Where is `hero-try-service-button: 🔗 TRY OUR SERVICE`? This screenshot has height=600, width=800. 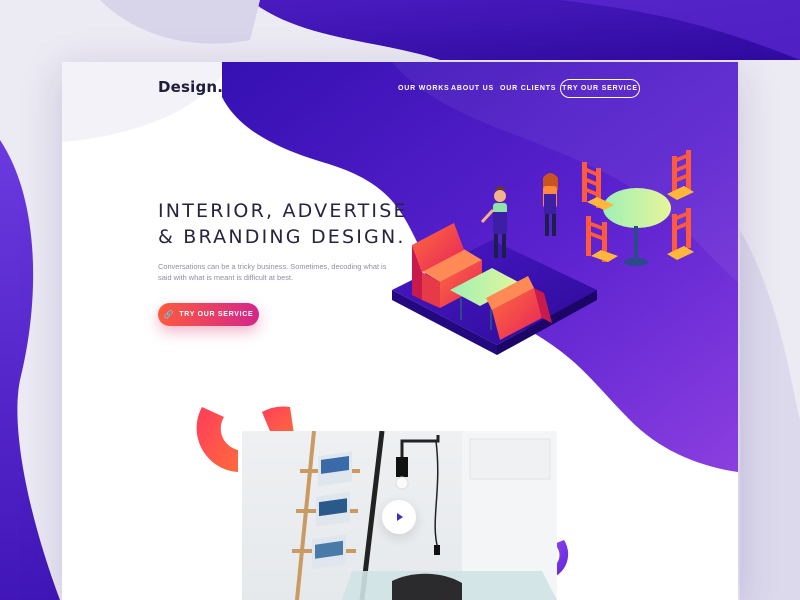
hero-try-service-button: 🔗 TRY OUR SERVICE is located at coordinates (208, 314).